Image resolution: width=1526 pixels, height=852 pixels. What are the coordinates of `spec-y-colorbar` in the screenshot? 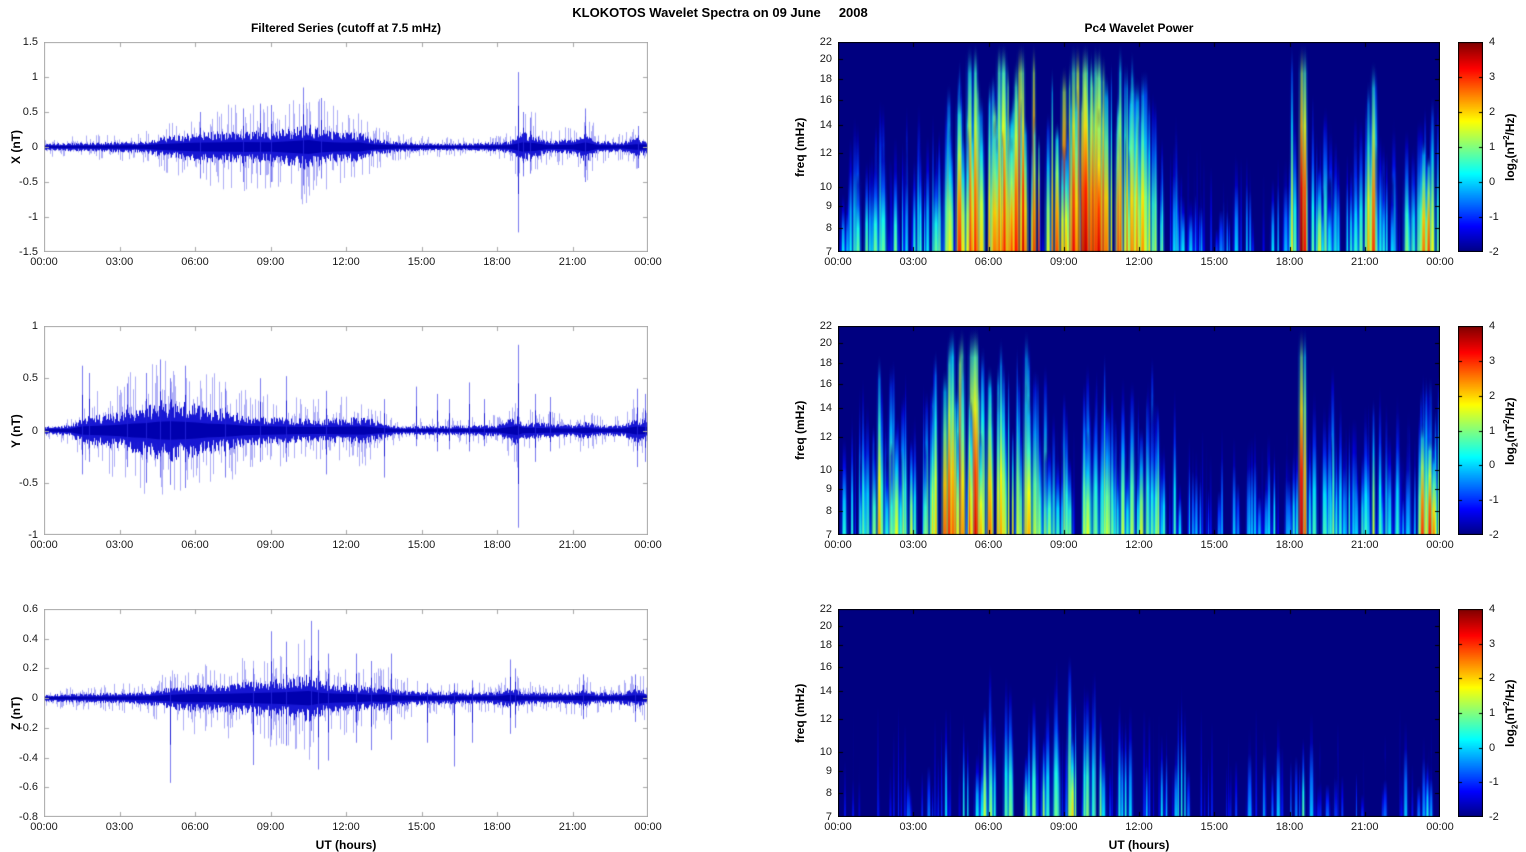 It's located at (1470, 430).